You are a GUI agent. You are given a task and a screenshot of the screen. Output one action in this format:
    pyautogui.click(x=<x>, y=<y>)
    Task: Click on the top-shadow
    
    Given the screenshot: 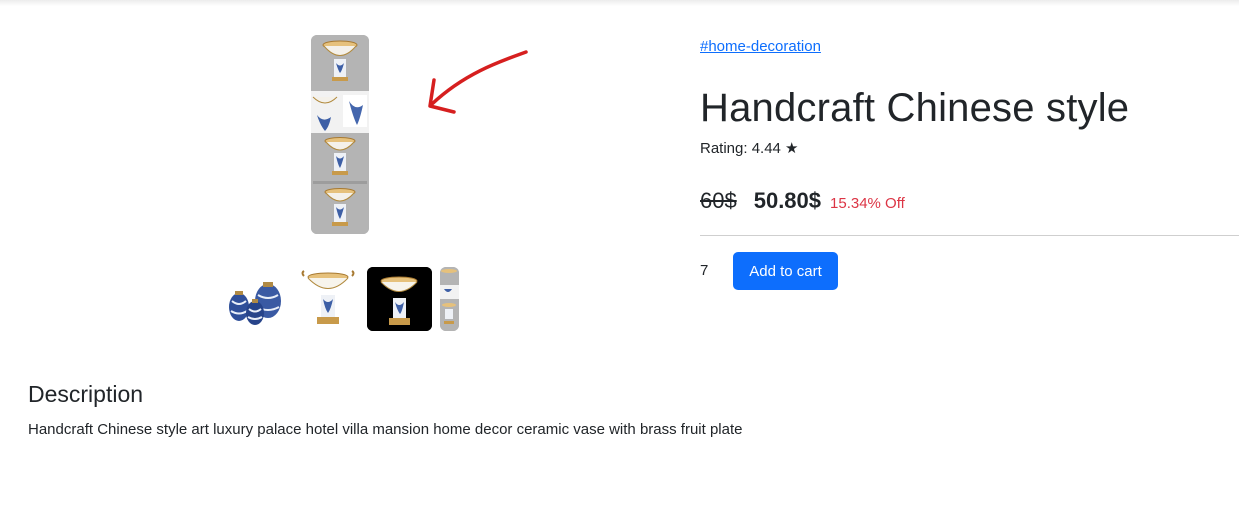 What is the action you would take?
    pyautogui.click(x=619, y=3)
    